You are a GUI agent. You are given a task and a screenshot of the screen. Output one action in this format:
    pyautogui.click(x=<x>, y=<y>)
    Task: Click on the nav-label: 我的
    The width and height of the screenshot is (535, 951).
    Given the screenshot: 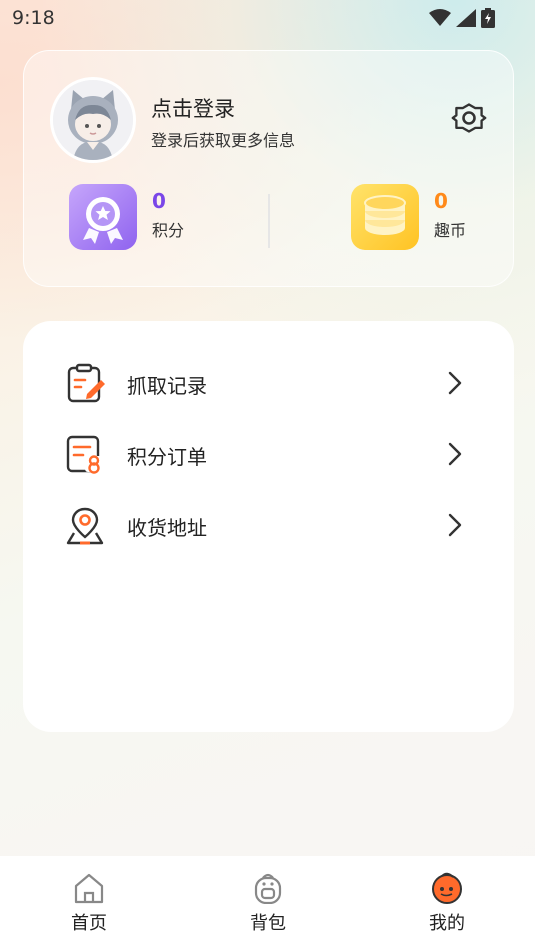 What is the action you would take?
    pyautogui.click(x=447, y=923)
    